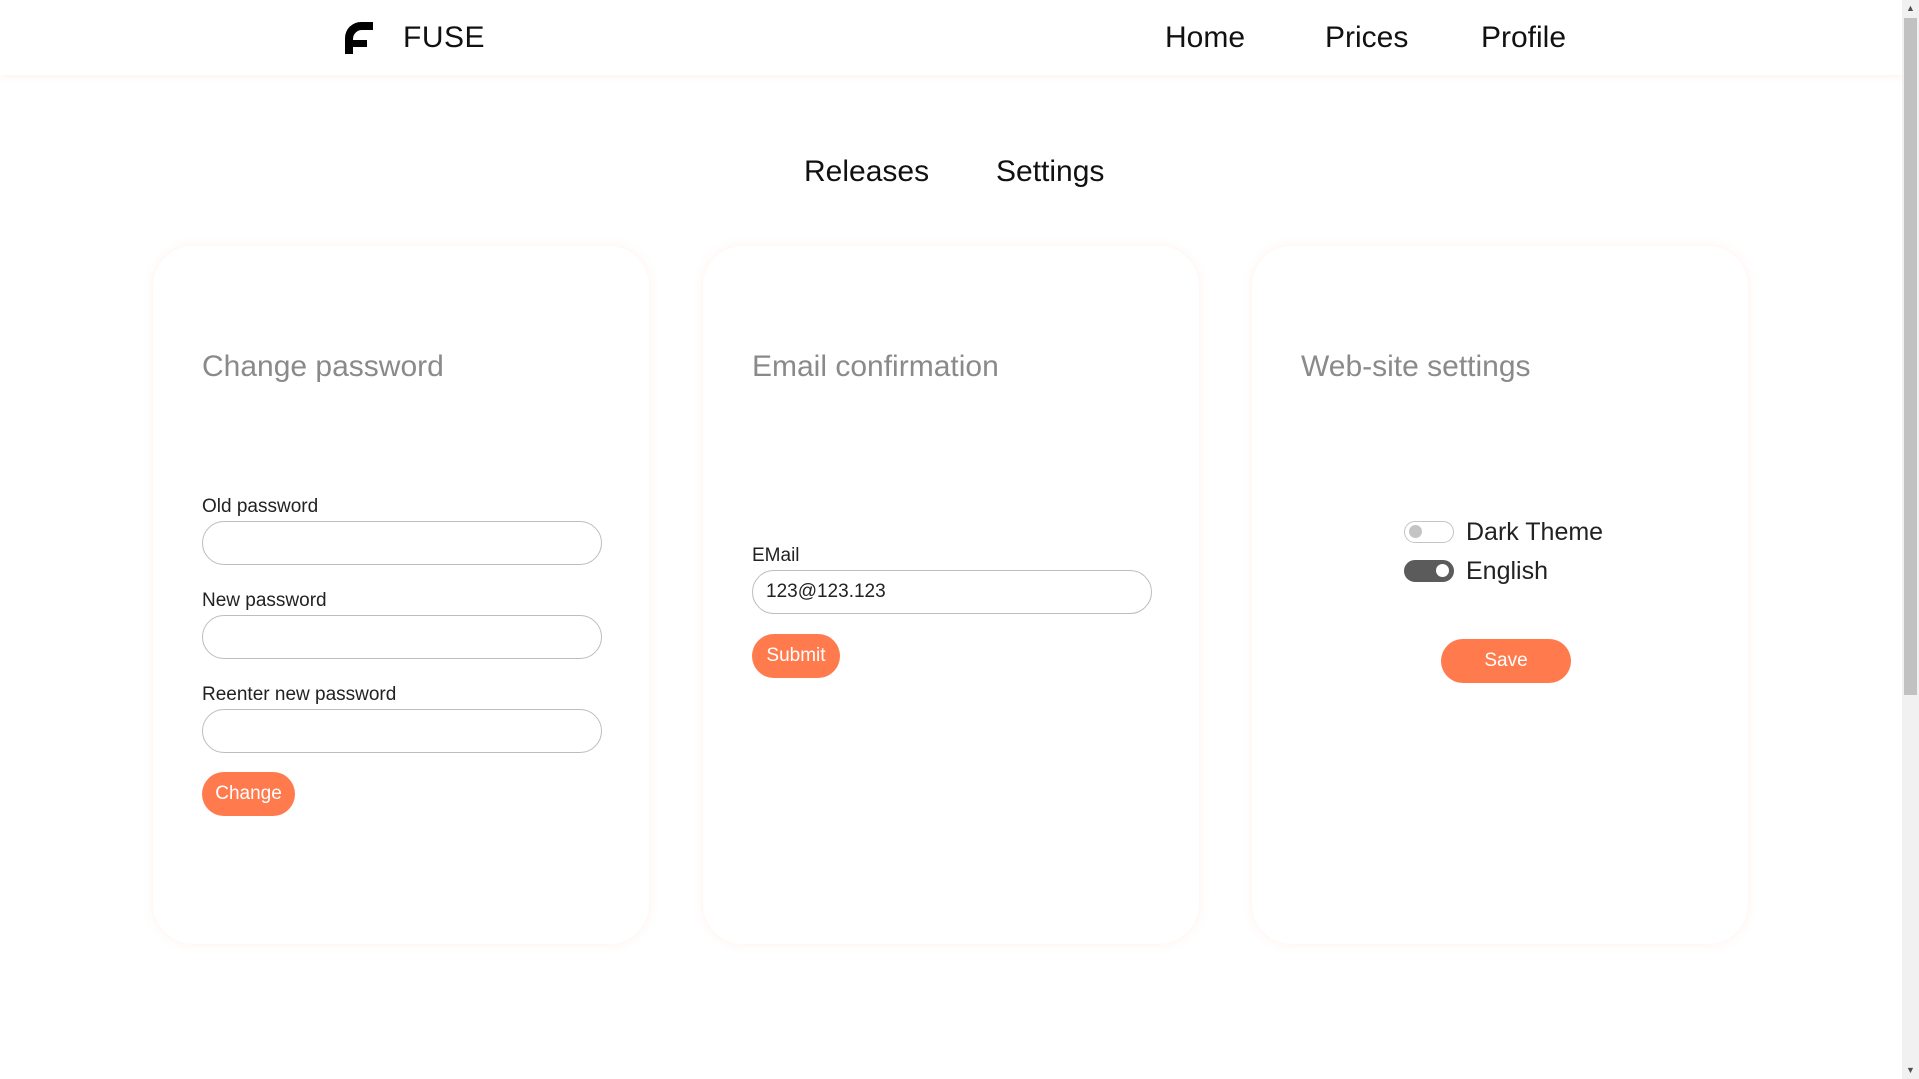 The width and height of the screenshot is (1919, 1079). What do you see at coordinates (402, 637) in the screenshot?
I see `new-password-input` at bounding box center [402, 637].